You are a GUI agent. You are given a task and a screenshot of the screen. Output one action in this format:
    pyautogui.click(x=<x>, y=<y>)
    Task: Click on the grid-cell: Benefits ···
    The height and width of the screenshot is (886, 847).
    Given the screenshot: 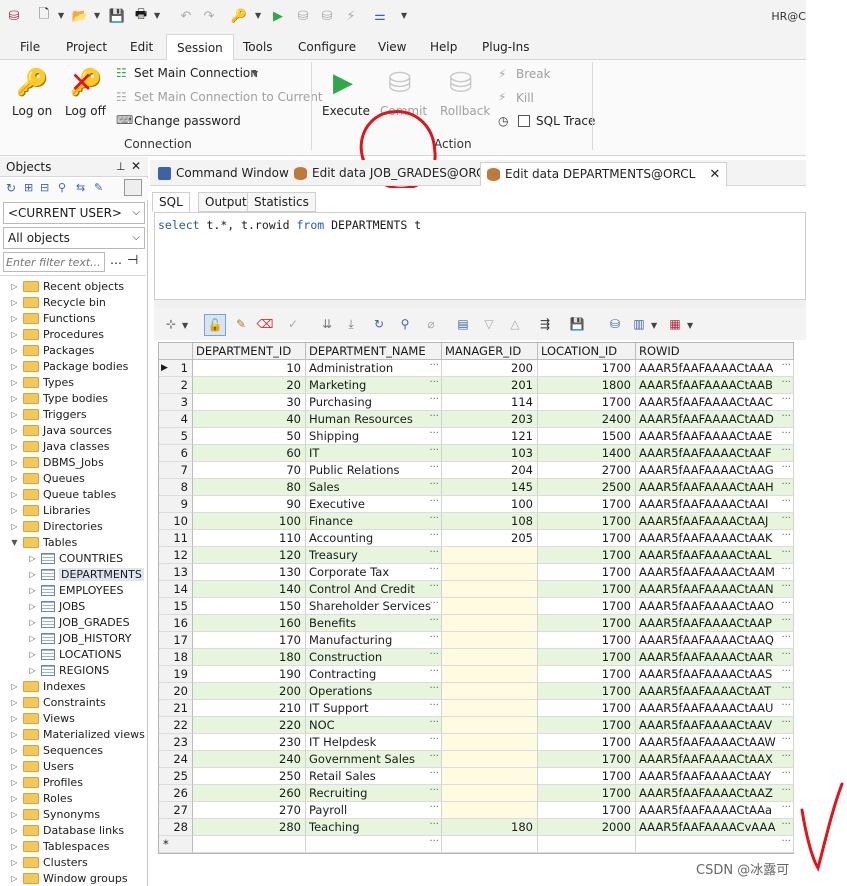 What is the action you would take?
    pyautogui.click(x=374, y=623)
    